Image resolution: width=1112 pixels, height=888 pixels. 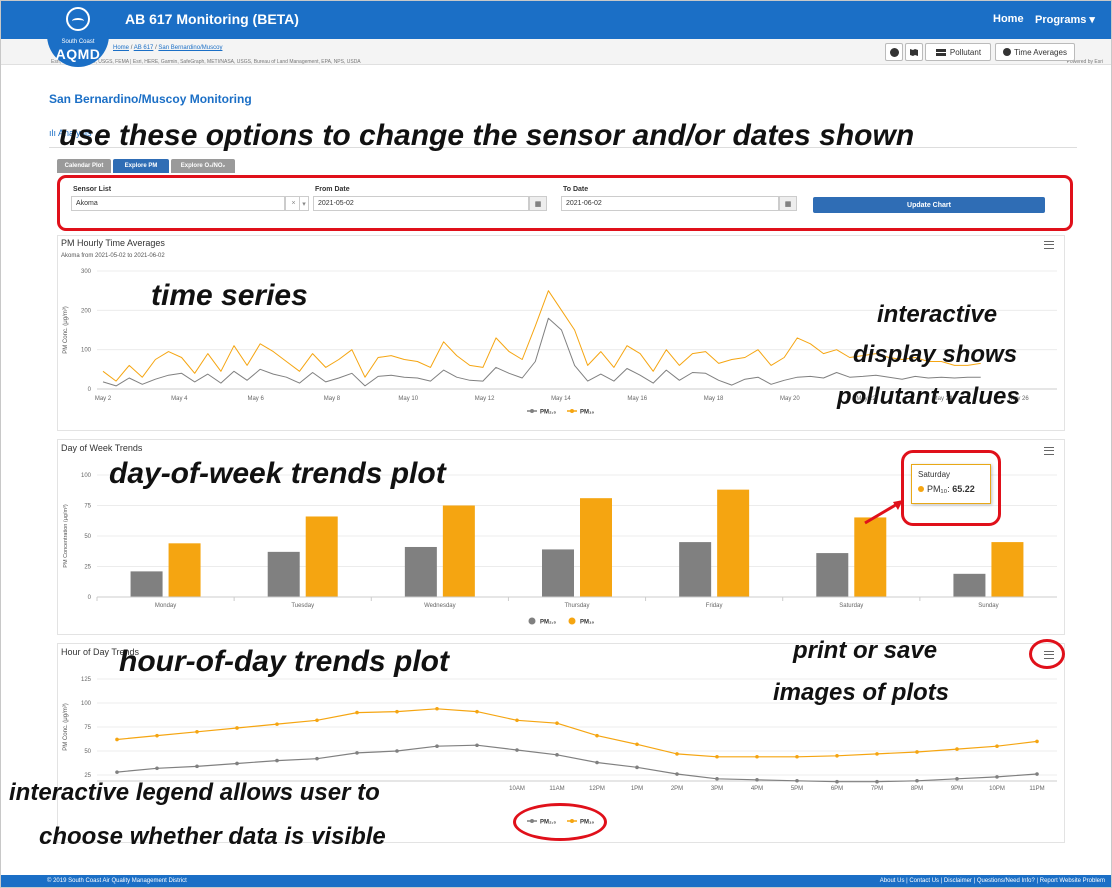 I want to click on pollutant-button: Pollutant, so click(x=958, y=52).